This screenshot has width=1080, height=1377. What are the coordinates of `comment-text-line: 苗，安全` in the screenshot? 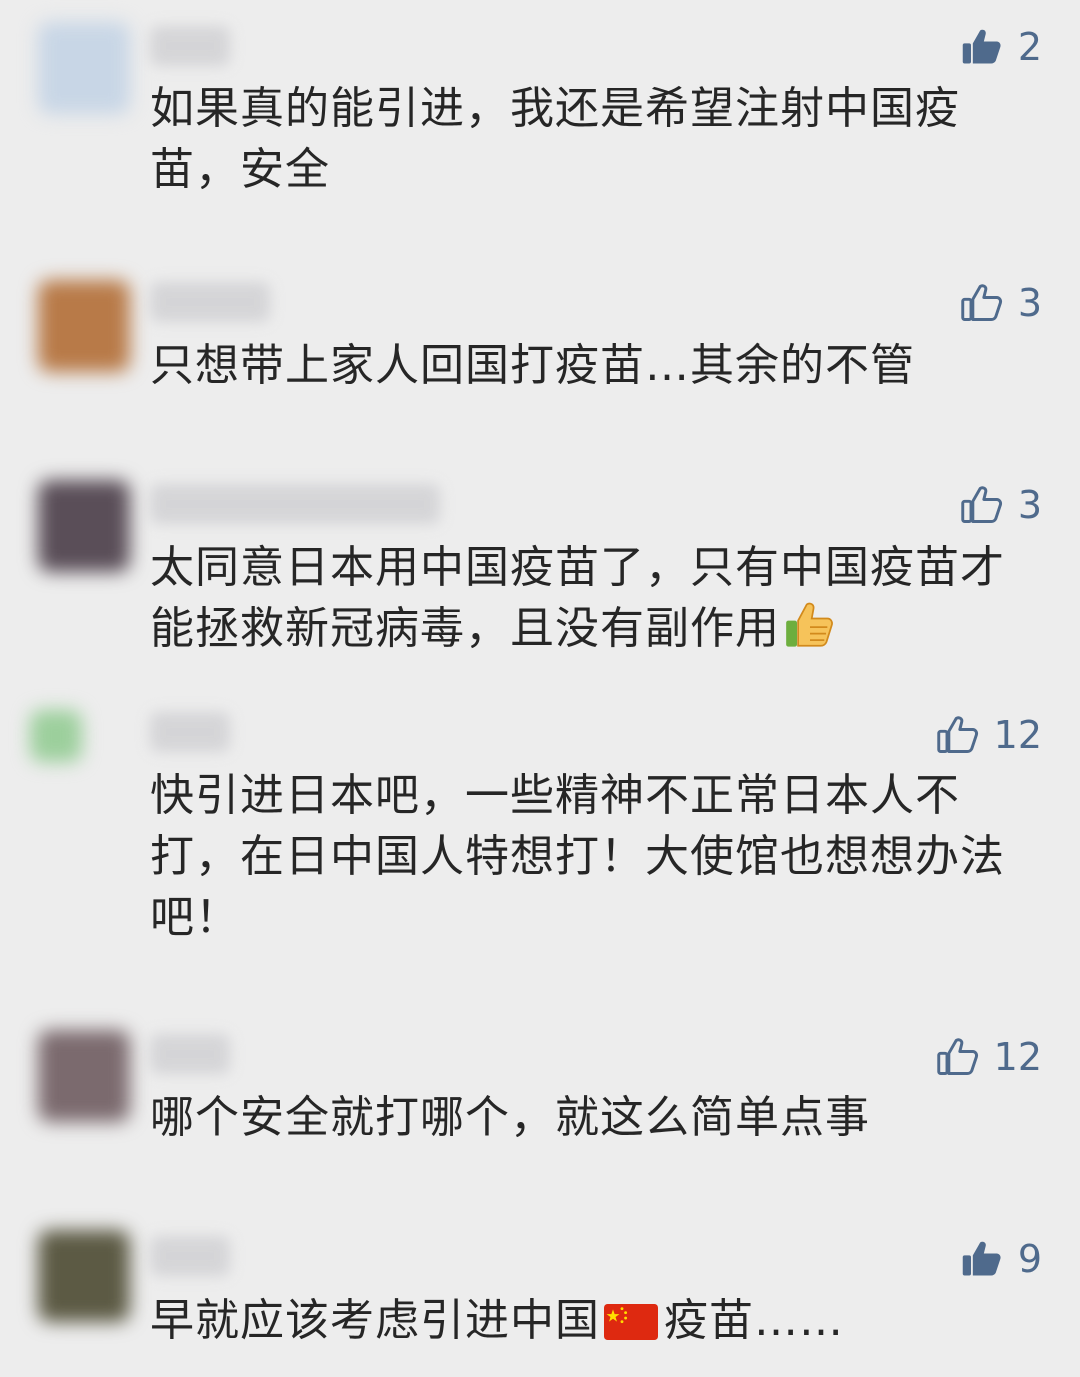 It's located at (240, 169).